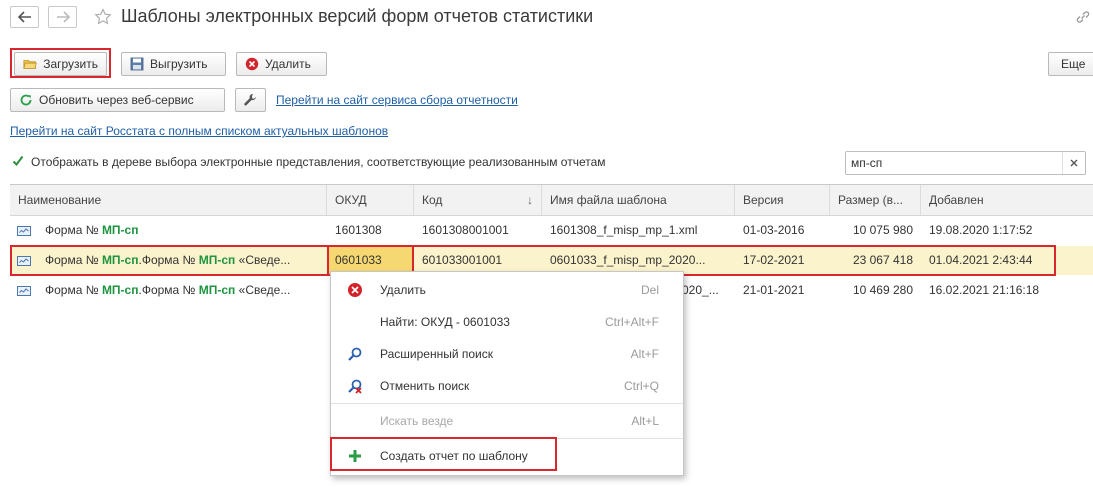 The image size is (1093, 487). I want to click on column-header-file: Имя файла шаблона, so click(638, 200).